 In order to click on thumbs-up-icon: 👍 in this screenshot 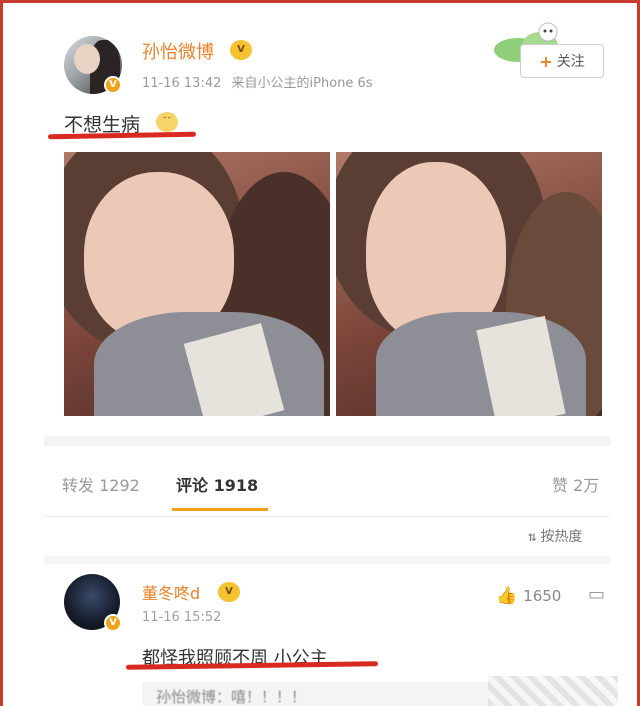, I will do `click(507, 596)`.